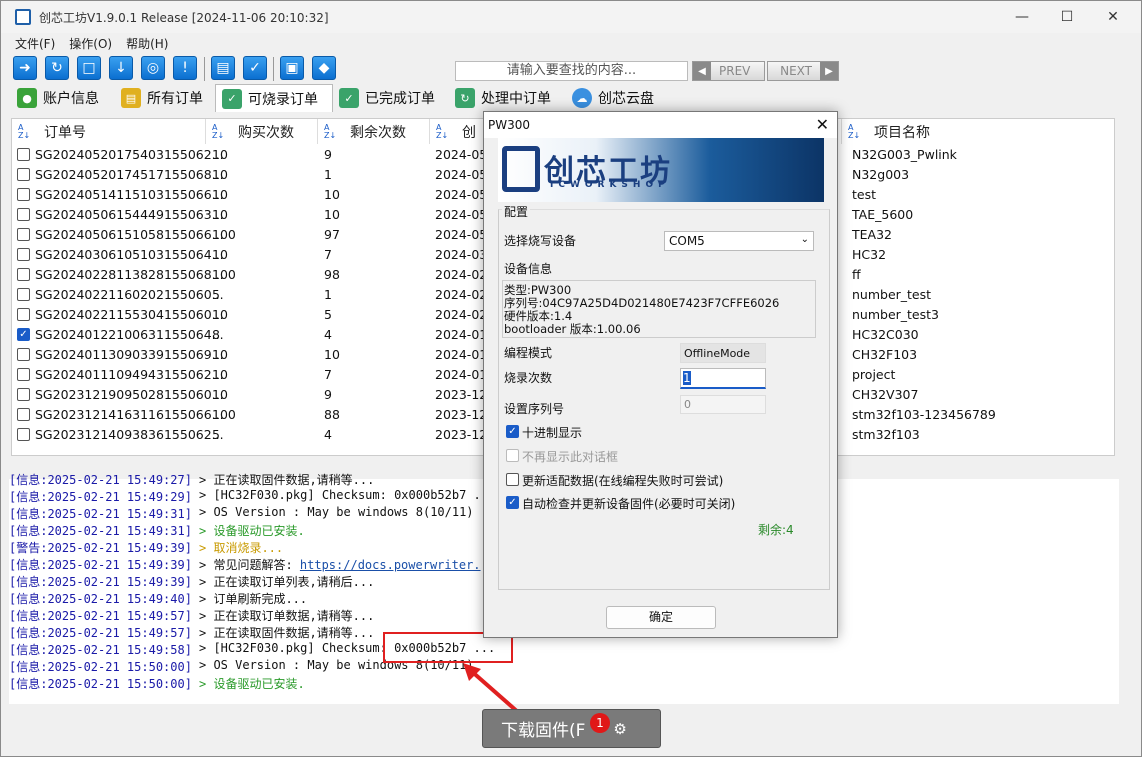 The height and width of the screenshot is (757, 1142). What do you see at coordinates (739, 241) in the screenshot?
I see `device-select: COM5 ⌄` at bounding box center [739, 241].